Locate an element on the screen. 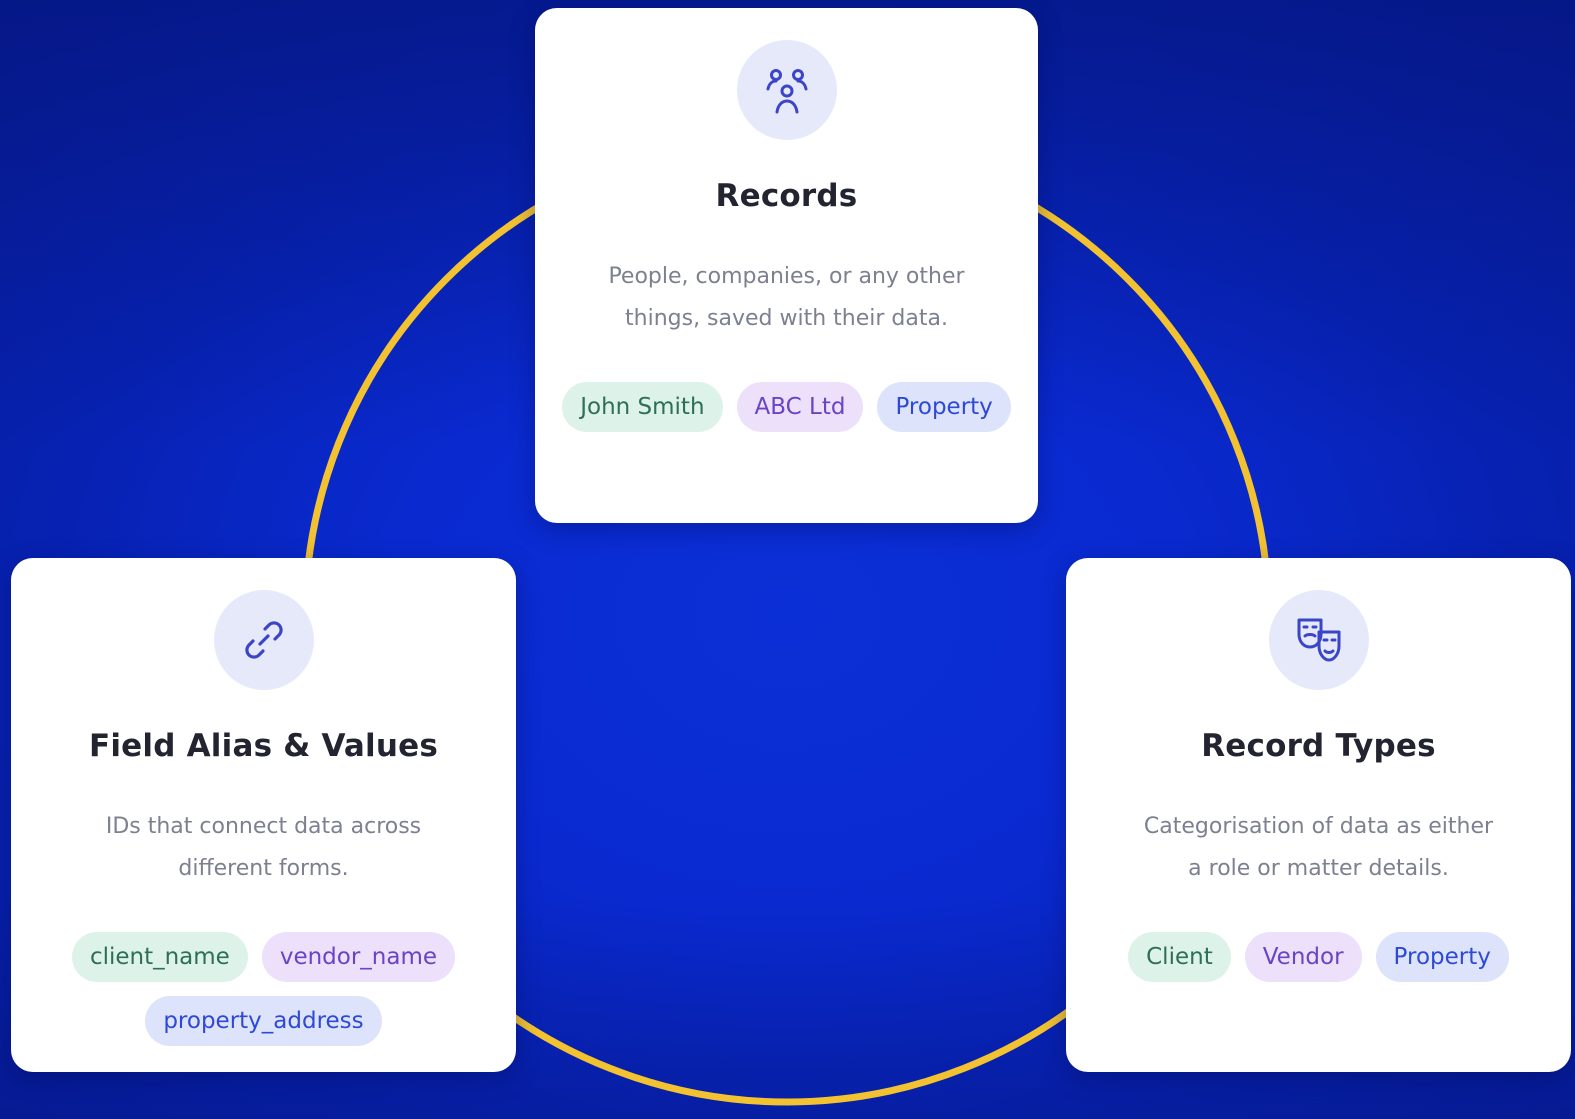 This screenshot has width=1575, height=1119. record-types-description-line: Categorisation of data as either is located at coordinates (1318, 826).